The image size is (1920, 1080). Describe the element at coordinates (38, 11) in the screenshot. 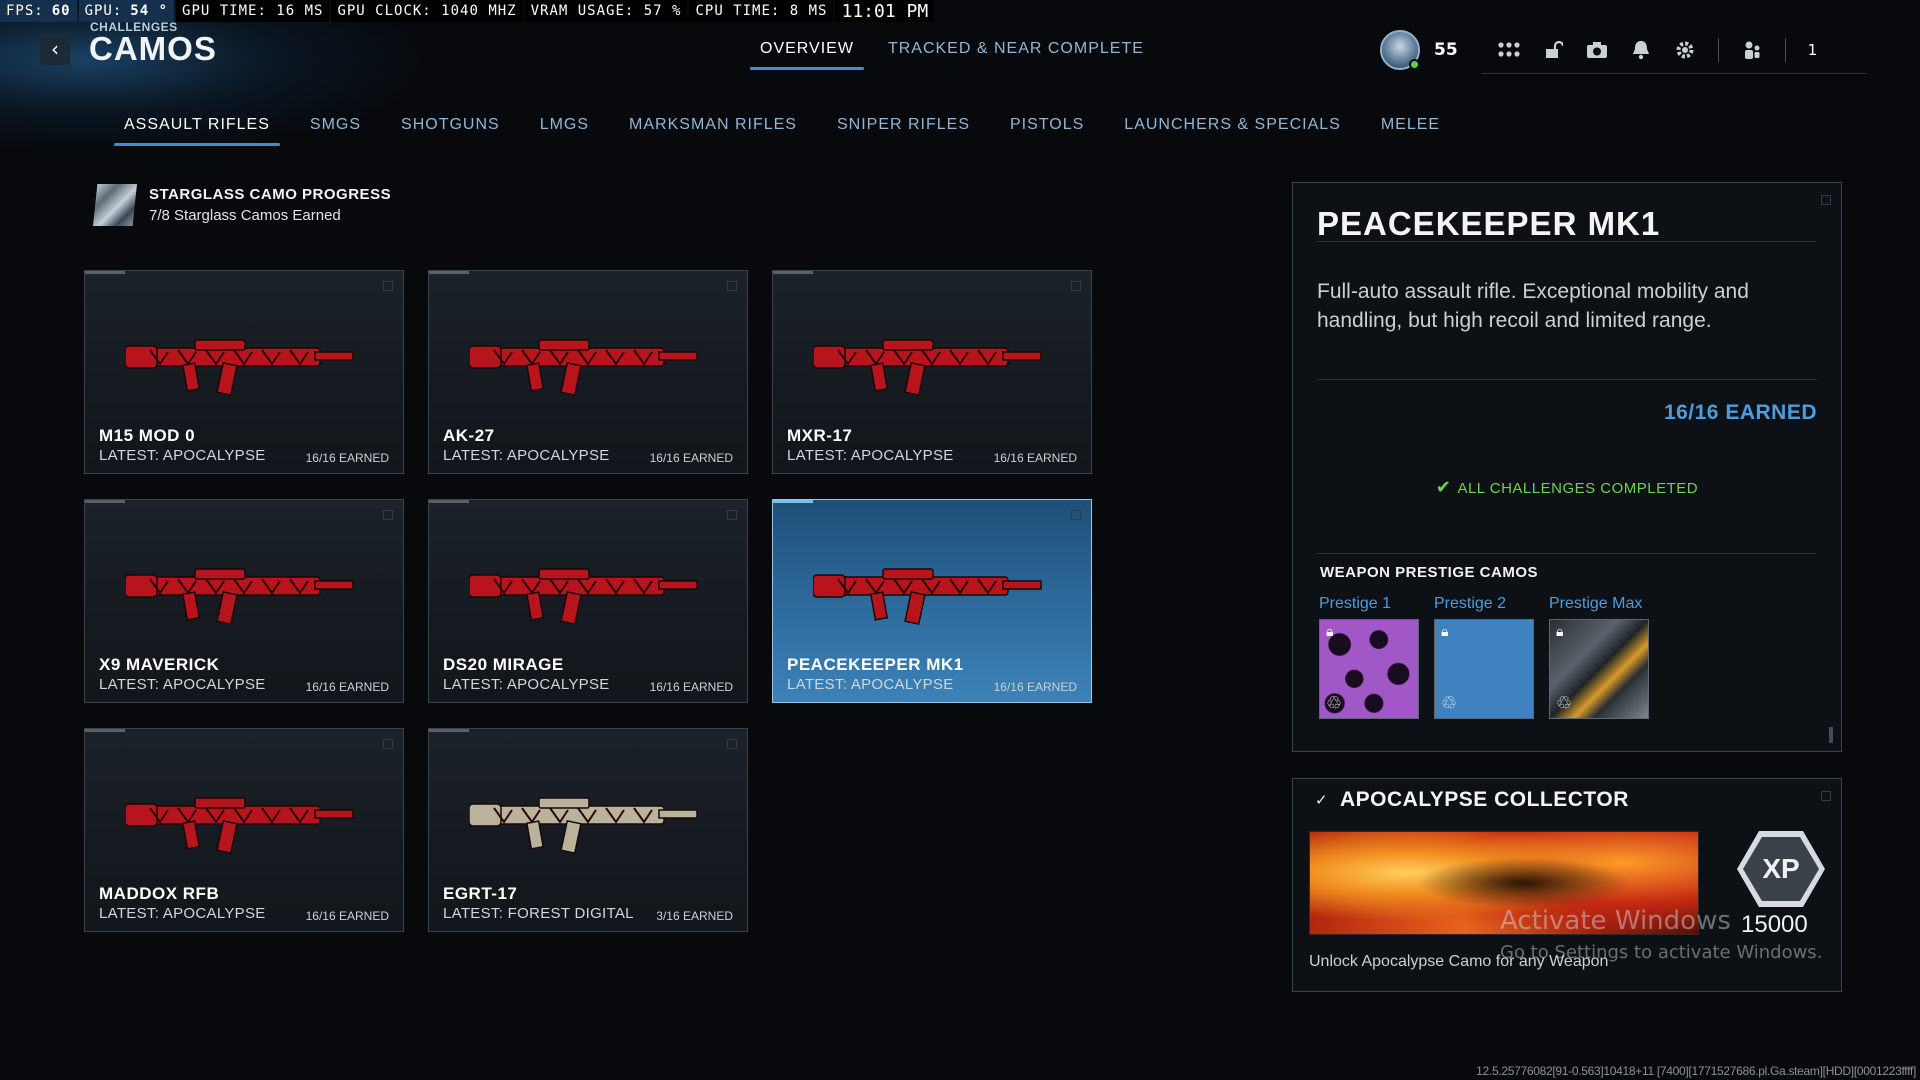

I see `fps-readout: FPS: 60` at that location.